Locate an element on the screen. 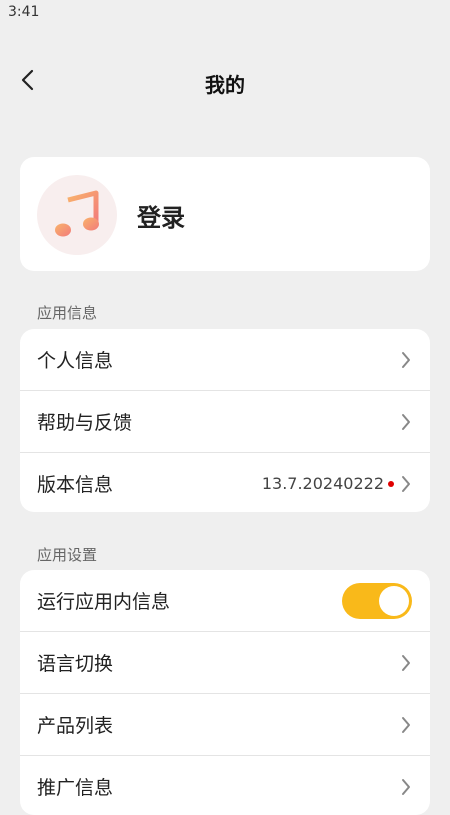 Image resolution: width=450 pixels, height=815 pixels. update-badge is located at coordinates (391, 483).